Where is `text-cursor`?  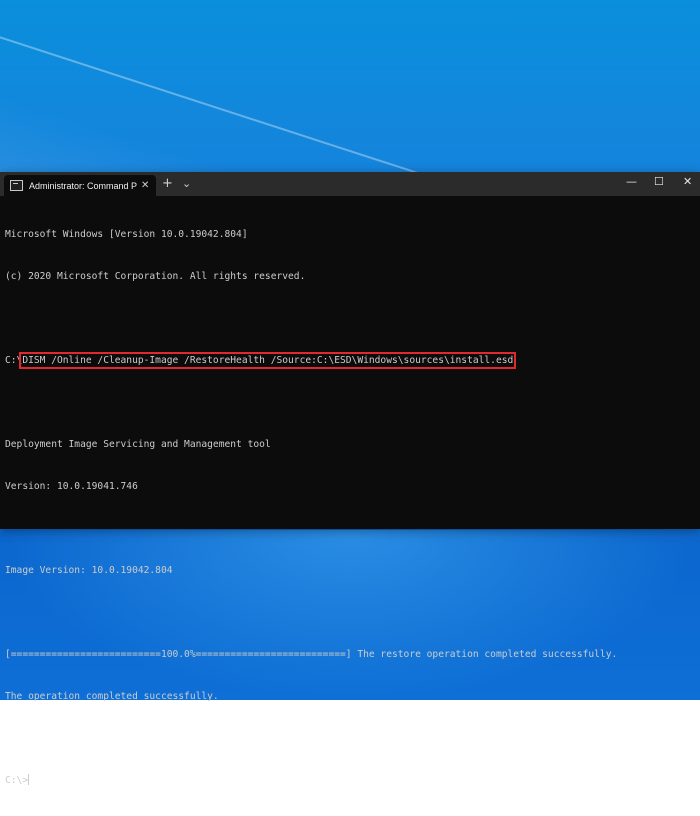
text-cursor is located at coordinates (29, 779).